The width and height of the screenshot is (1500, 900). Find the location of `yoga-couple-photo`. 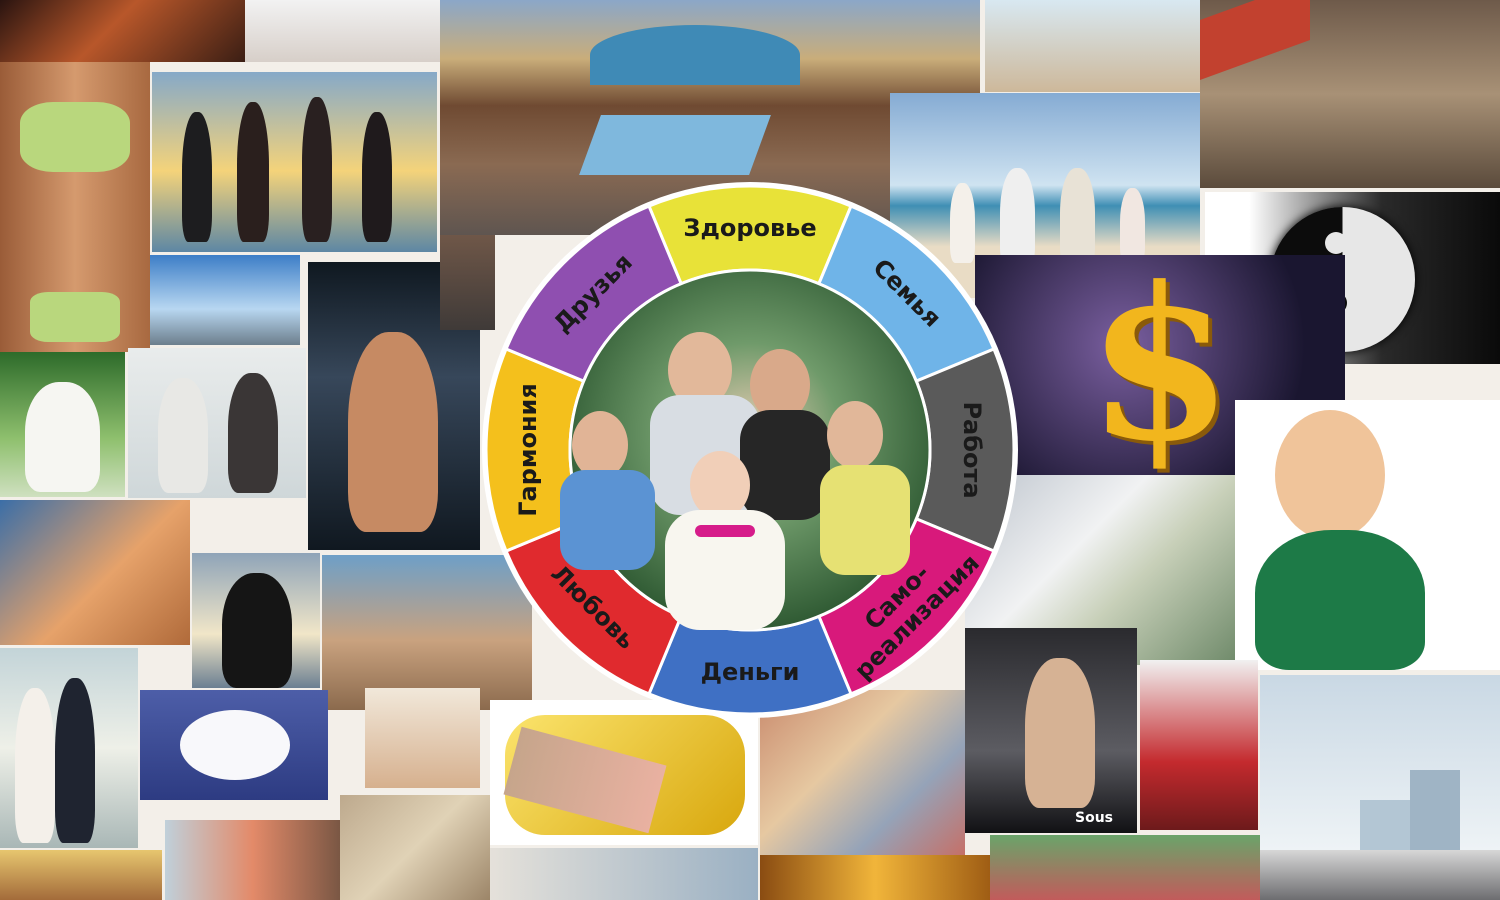

yoga-couple-photo is located at coordinates (217, 423).